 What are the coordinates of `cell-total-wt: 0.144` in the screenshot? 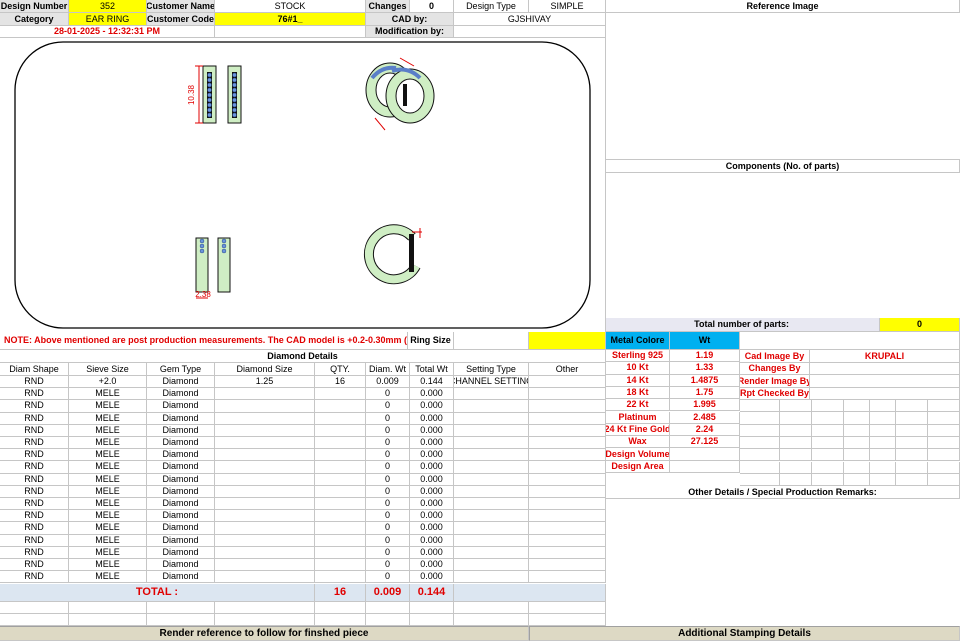 It's located at (432, 382).